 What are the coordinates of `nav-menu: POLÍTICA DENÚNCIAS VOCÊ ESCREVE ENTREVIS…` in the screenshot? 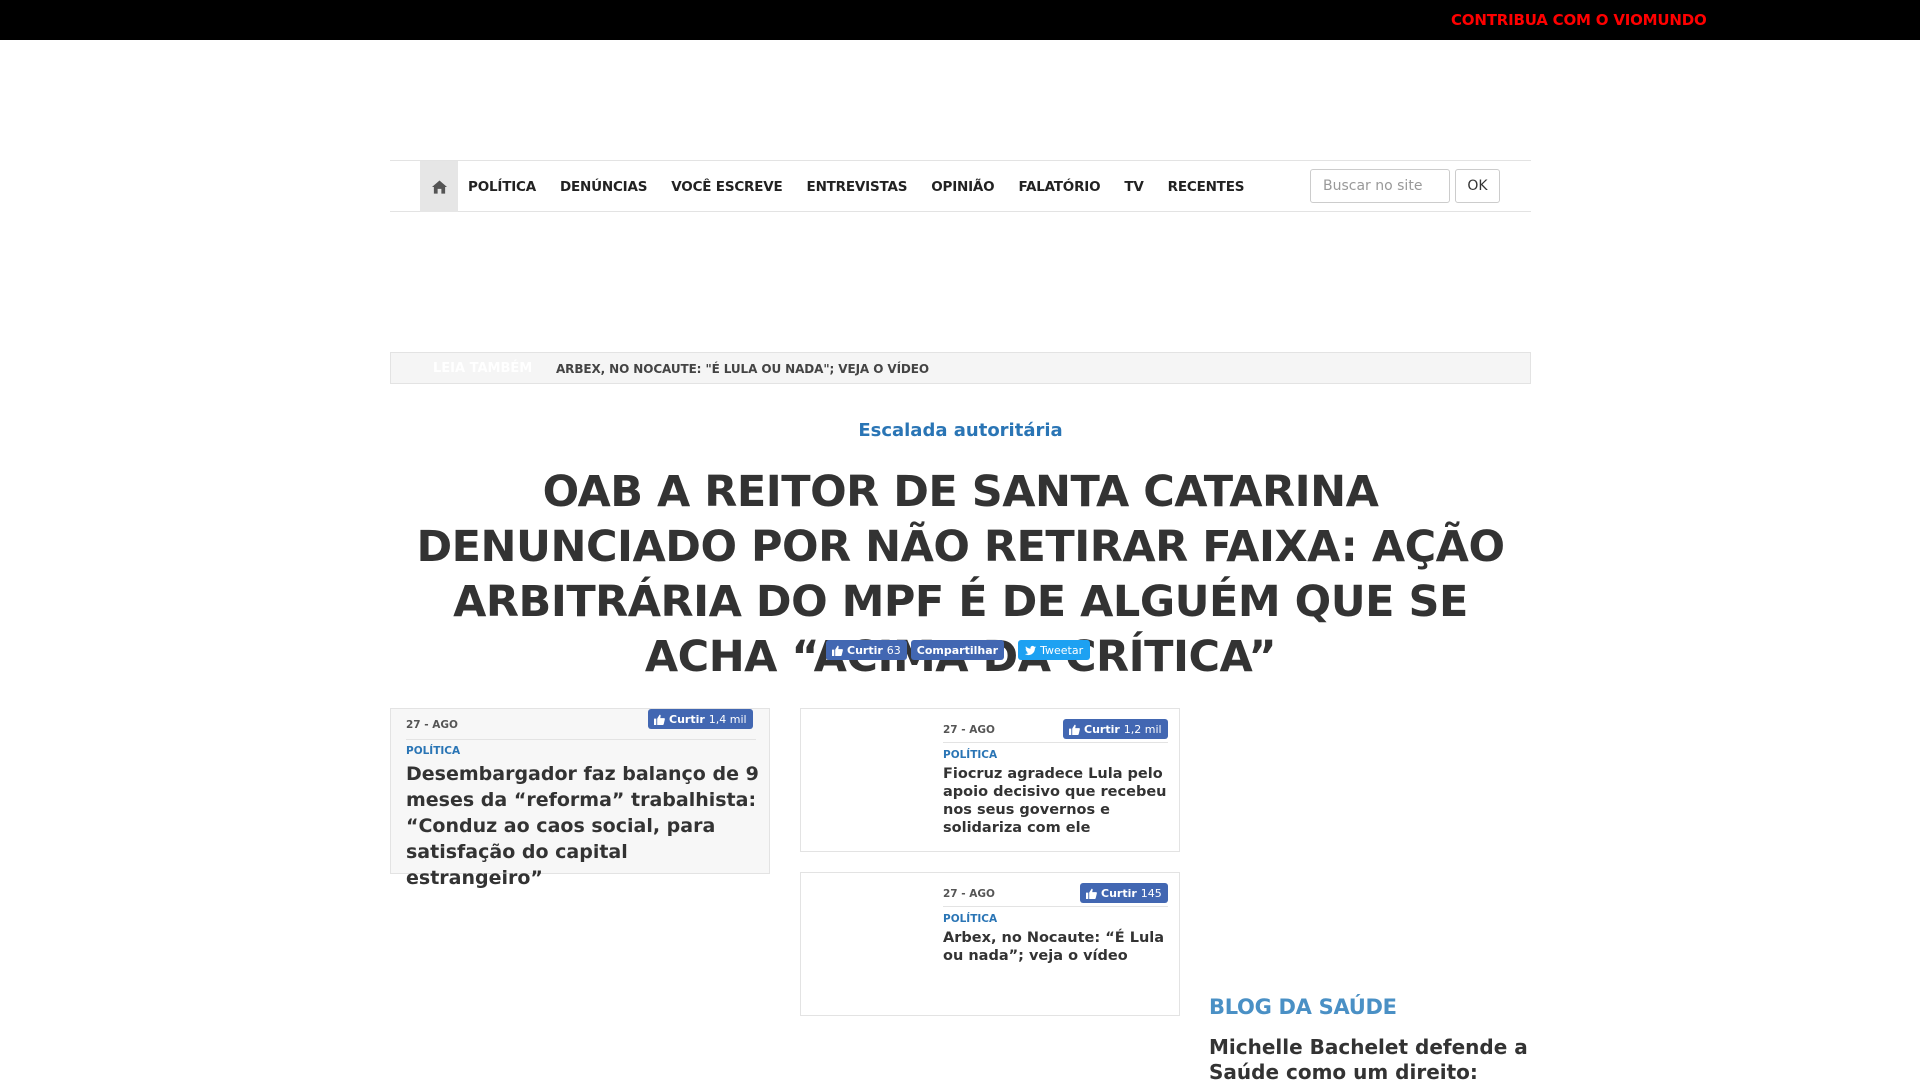 It's located at (868, 186).